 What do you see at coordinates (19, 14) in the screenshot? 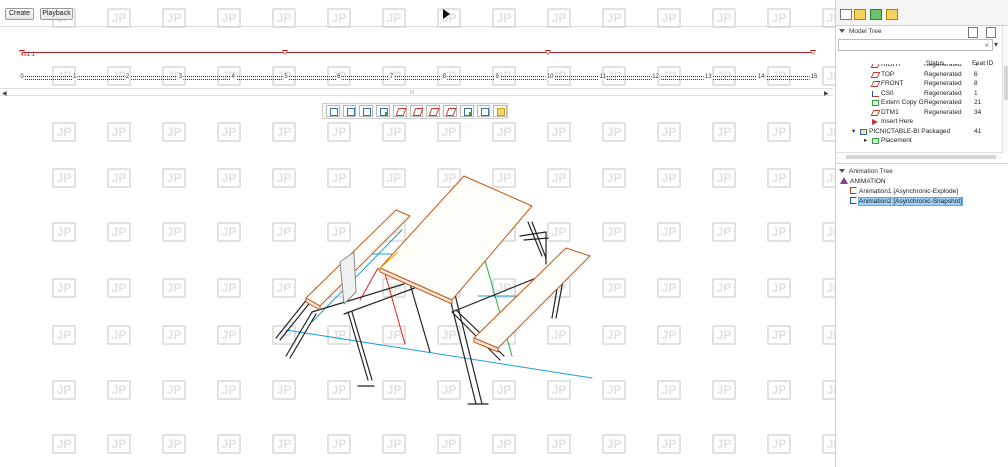
I see `create-button: Create` at bounding box center [19, 14].